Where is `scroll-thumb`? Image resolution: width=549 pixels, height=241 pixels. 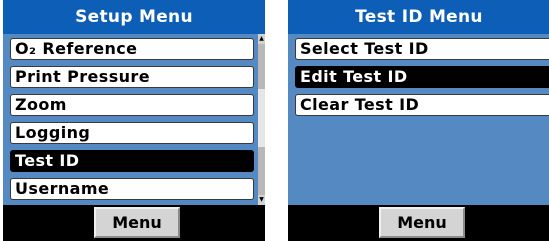 scroll-thumb is located at coordinates (261, 118).